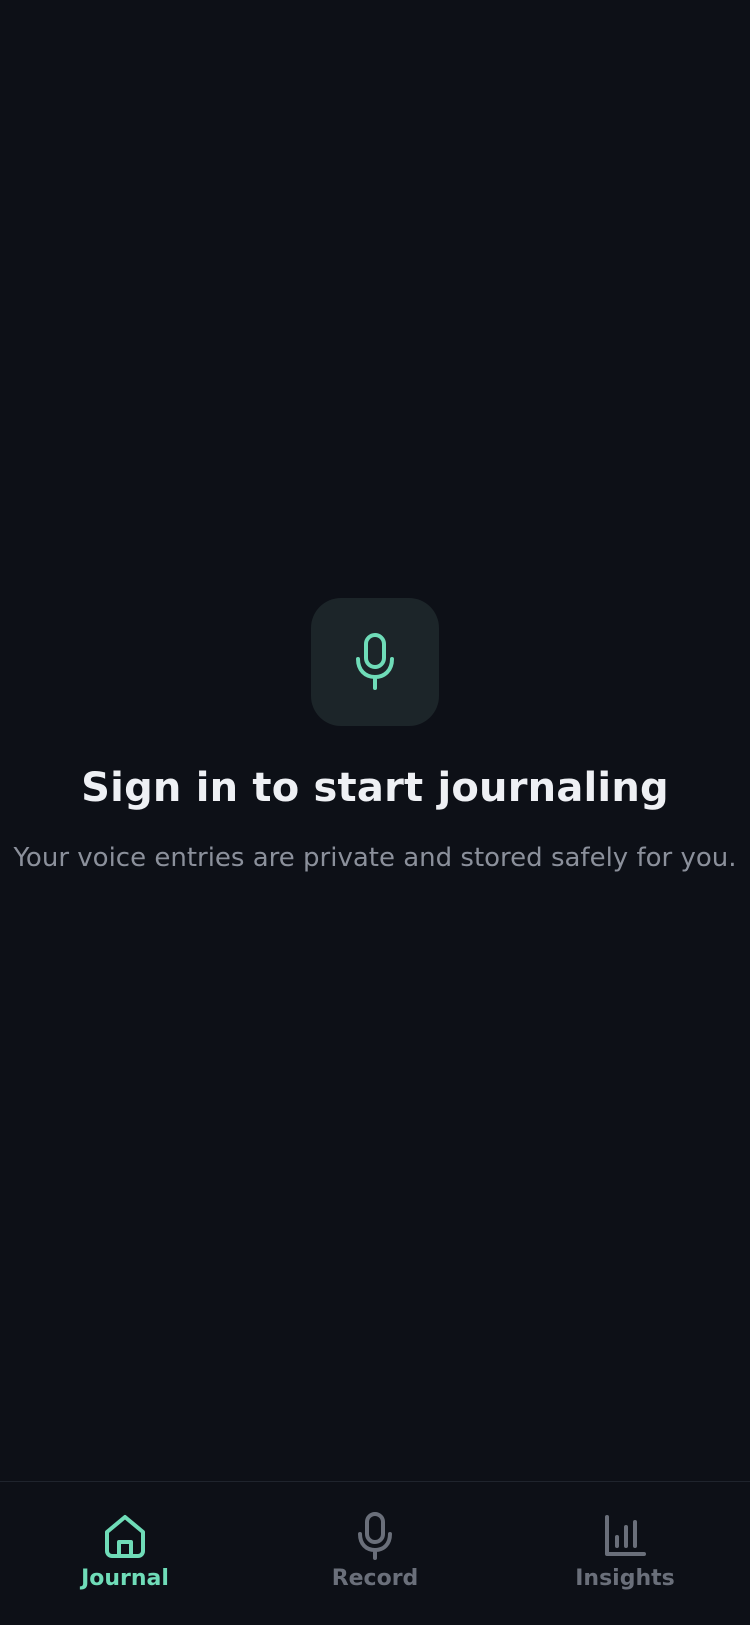 The height and width of the screenshot is (1625, 750). What do you see at coordinates (375, 788) in the screenshot?
I see `sign-in-title: Sign in to start journaling` at bounding box center [375, 788].